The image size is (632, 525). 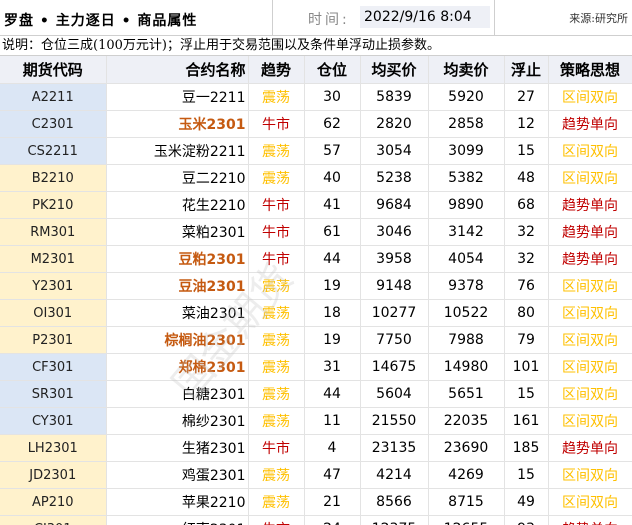 What do you see at coordinates (394, 502) in the screenshot?
I see `avg-buy-cell: 8566` at bounding box center [394, 502].